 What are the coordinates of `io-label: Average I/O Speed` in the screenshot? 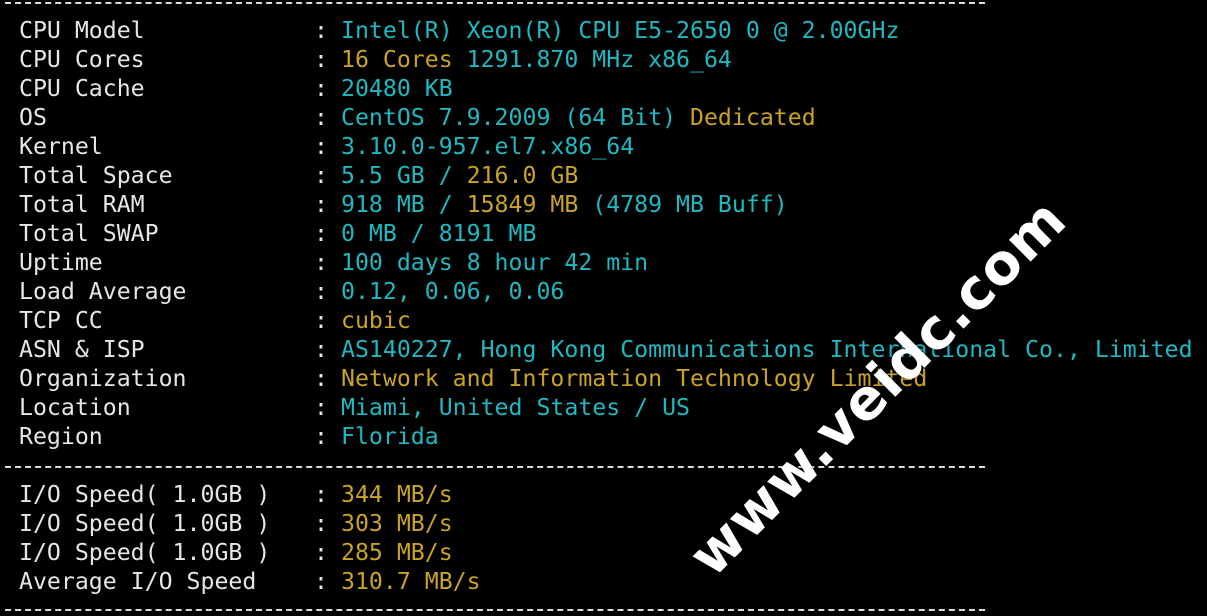 It's located at (138, 581).